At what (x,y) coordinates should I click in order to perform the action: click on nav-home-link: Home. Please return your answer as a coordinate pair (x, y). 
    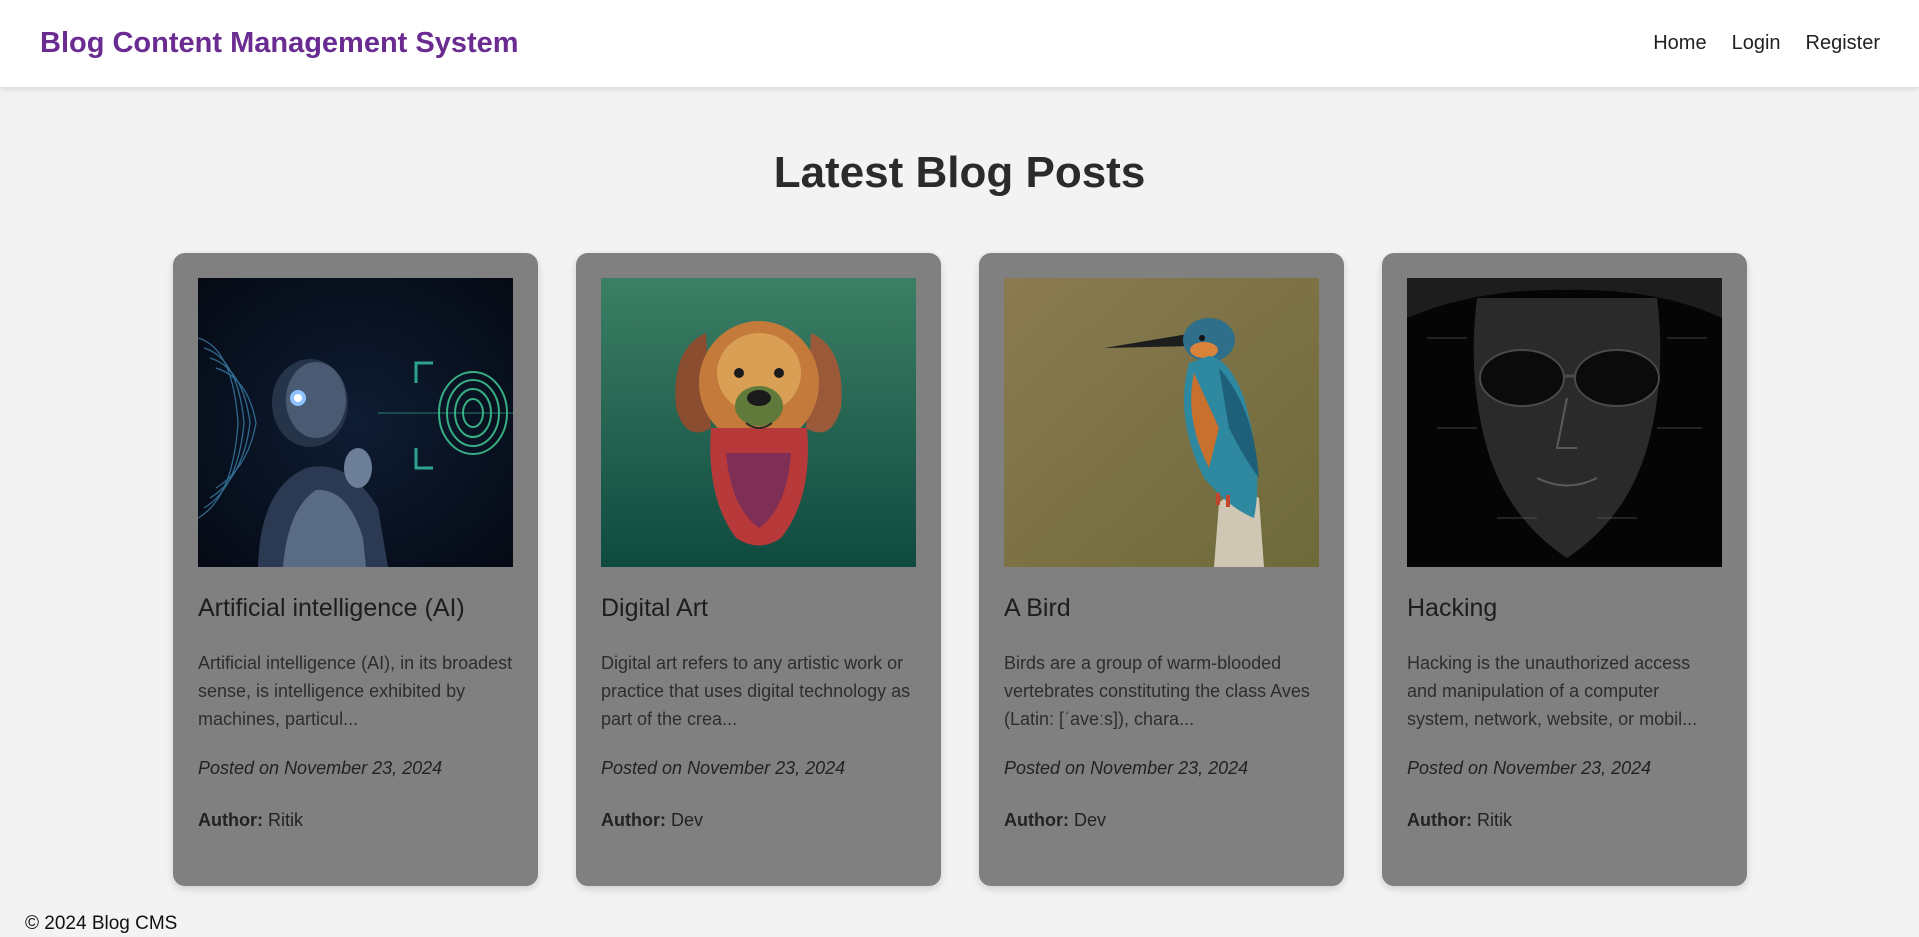
    Looking at the image, I should click on (1679, 43).